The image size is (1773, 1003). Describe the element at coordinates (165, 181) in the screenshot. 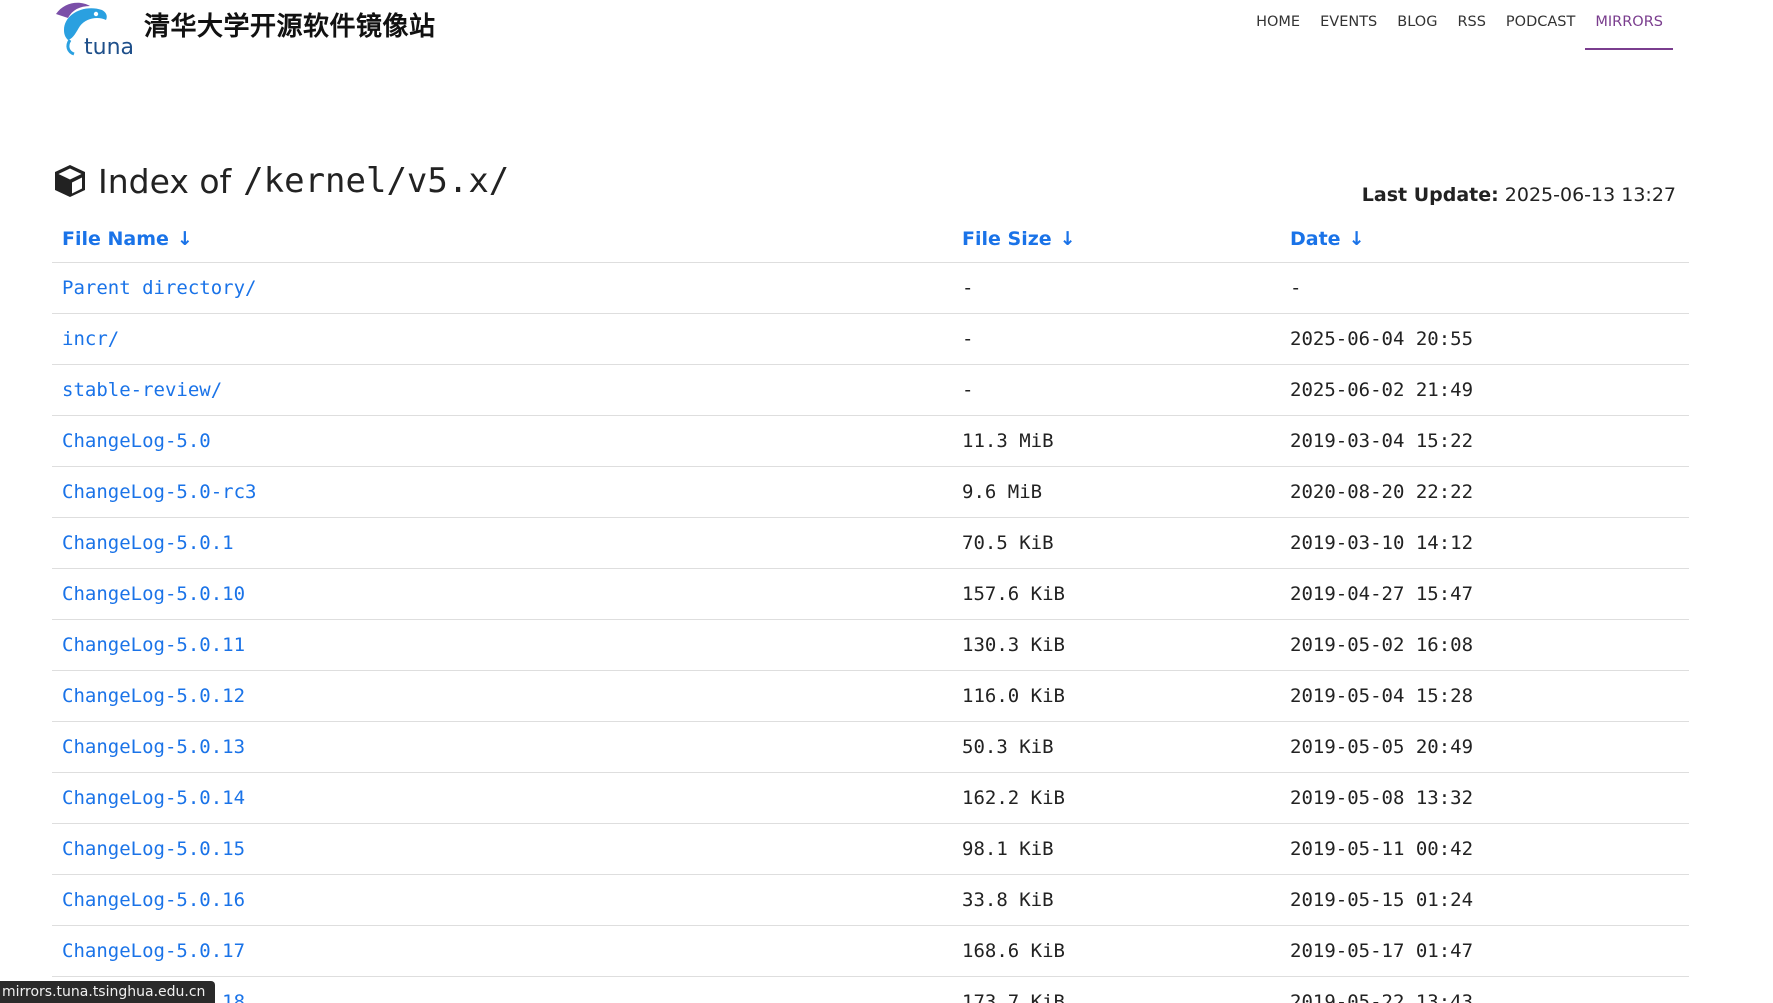

I see `title-prefix: Index of` at that location.